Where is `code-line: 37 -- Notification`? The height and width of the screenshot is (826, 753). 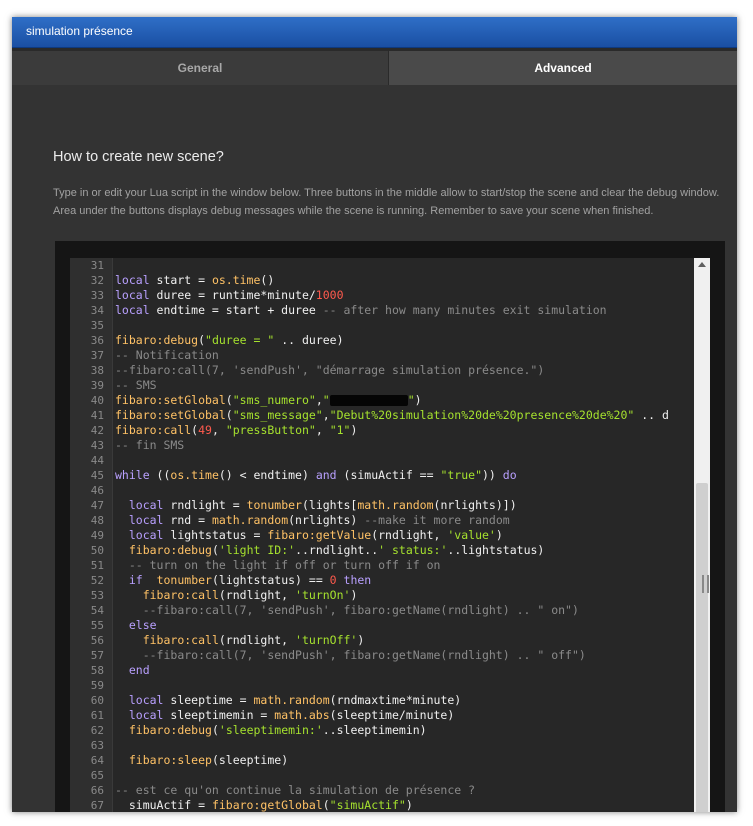
code-line: 37 -- Notification is located at coordinates (382, 355).